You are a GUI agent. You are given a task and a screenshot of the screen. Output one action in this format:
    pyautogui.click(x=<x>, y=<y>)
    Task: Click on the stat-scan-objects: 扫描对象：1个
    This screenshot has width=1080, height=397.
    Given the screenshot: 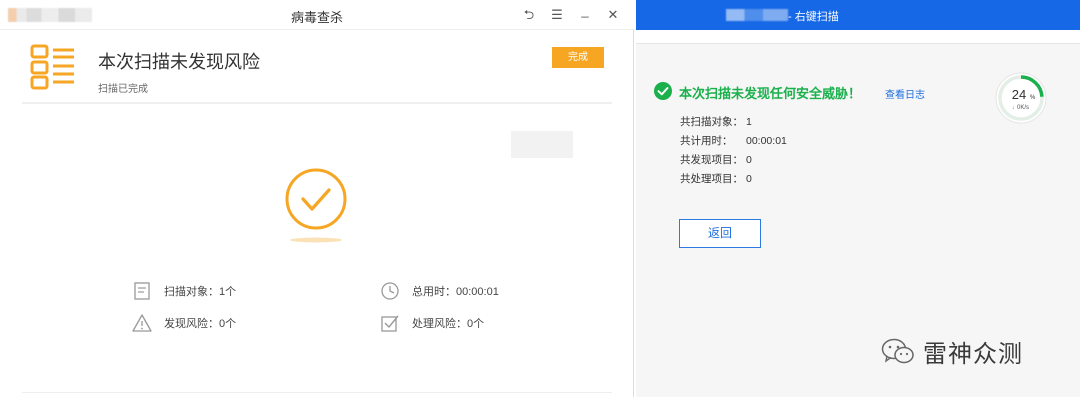 What is the action you would take?
    pyautogui.click(x=184, y=291)
    